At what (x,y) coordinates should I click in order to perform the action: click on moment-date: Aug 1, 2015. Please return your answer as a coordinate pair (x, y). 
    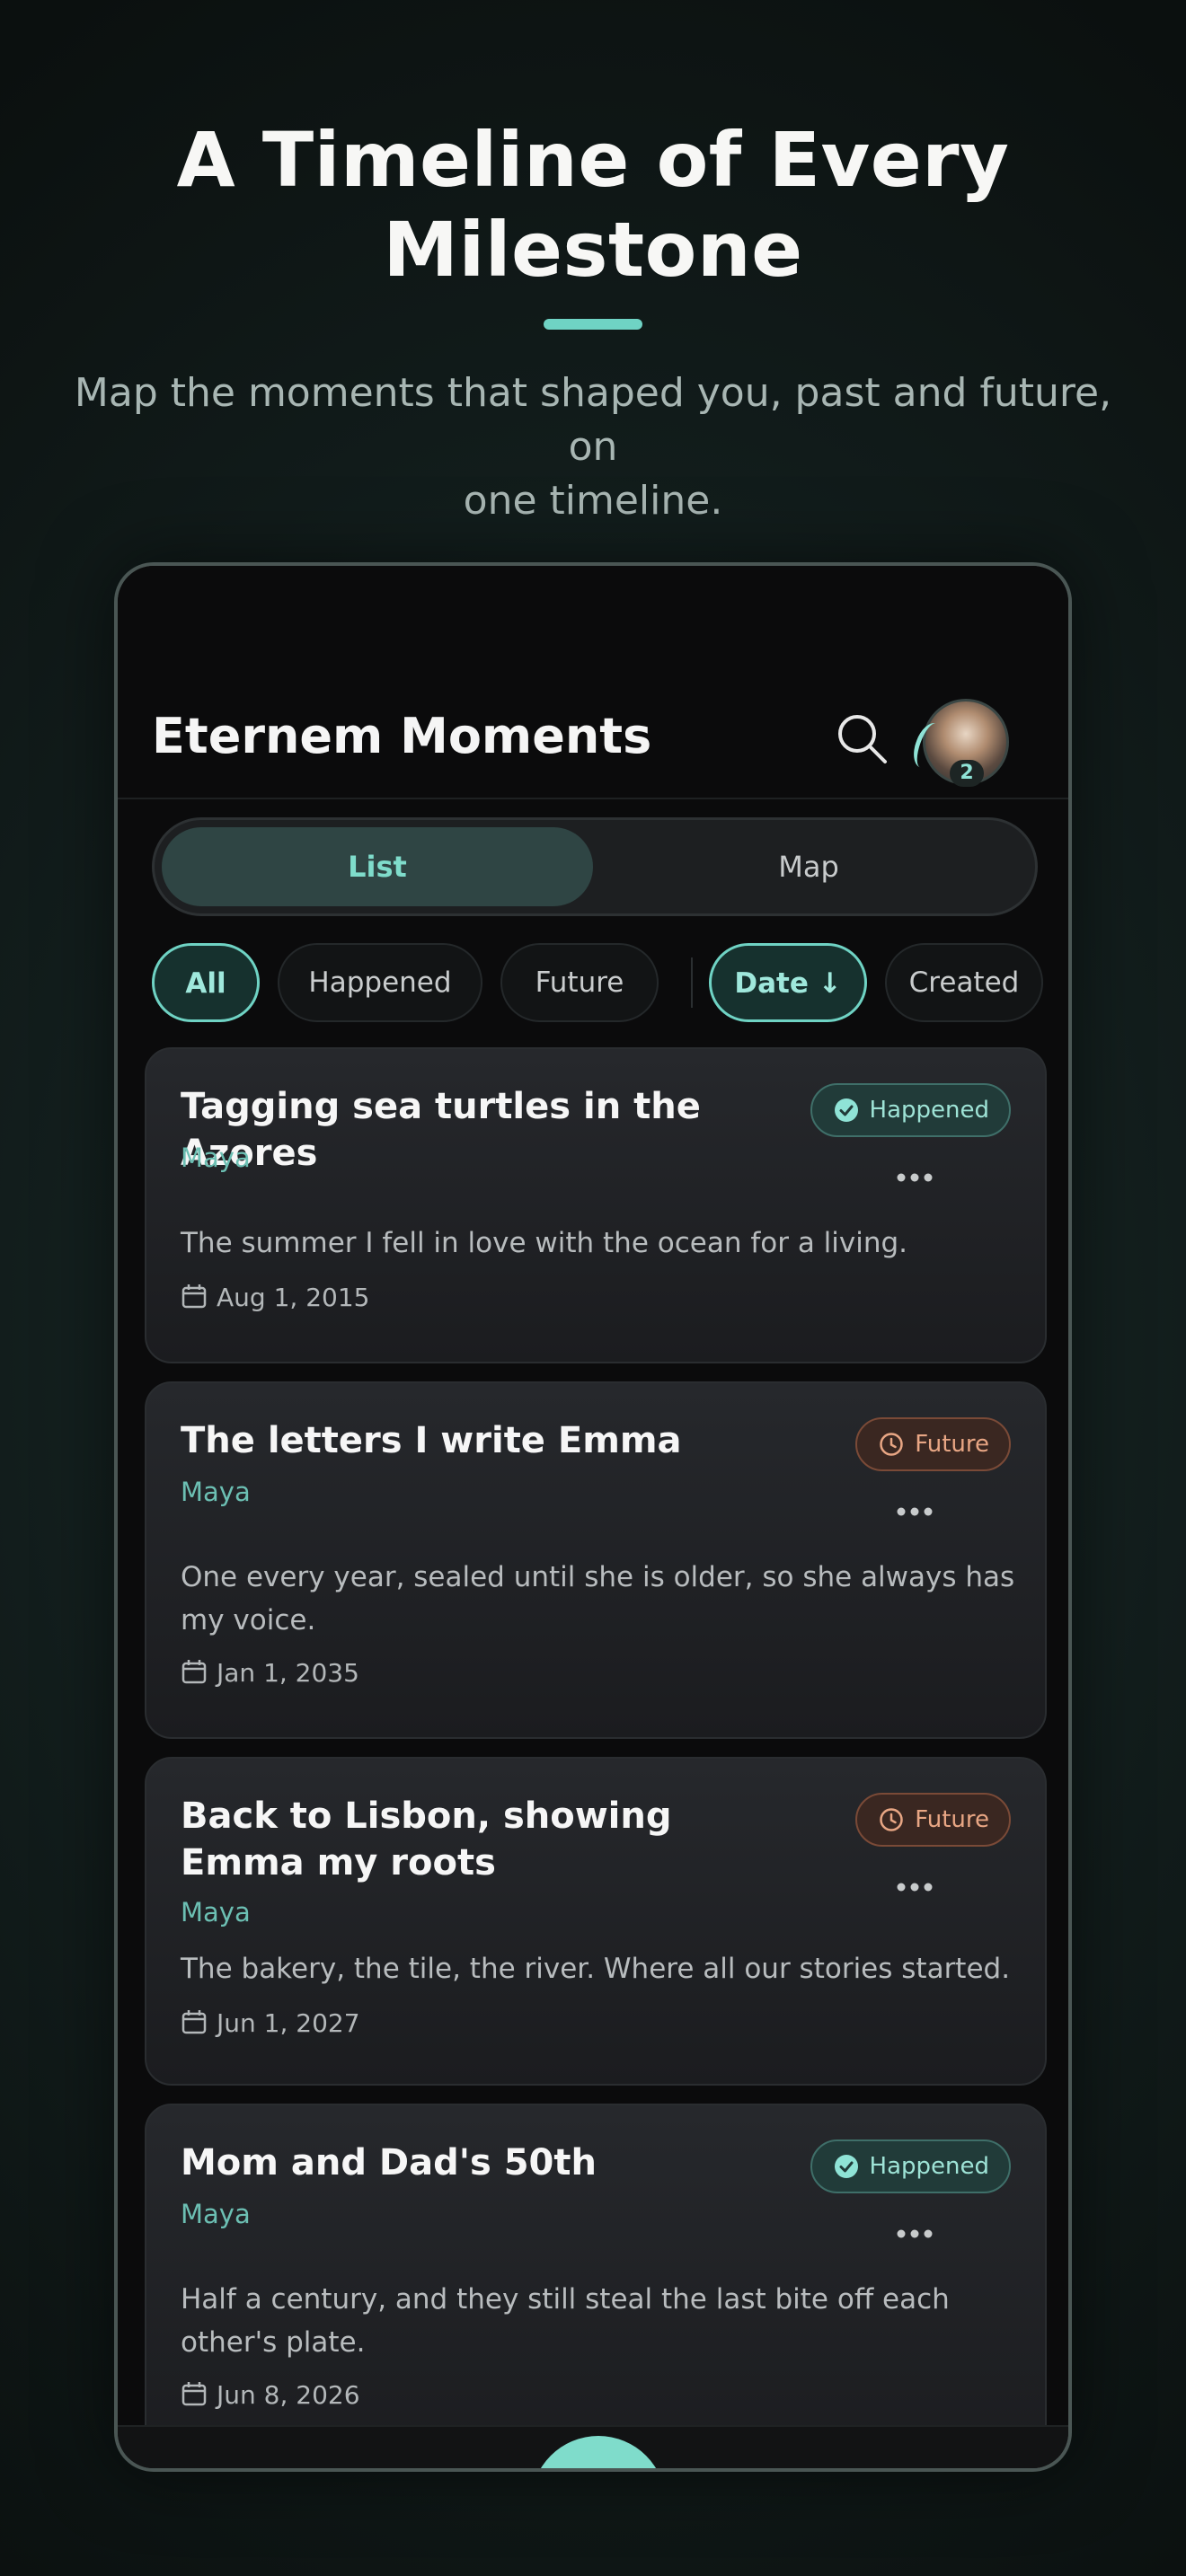
    Looking at the image, I should click on (275, 1297).